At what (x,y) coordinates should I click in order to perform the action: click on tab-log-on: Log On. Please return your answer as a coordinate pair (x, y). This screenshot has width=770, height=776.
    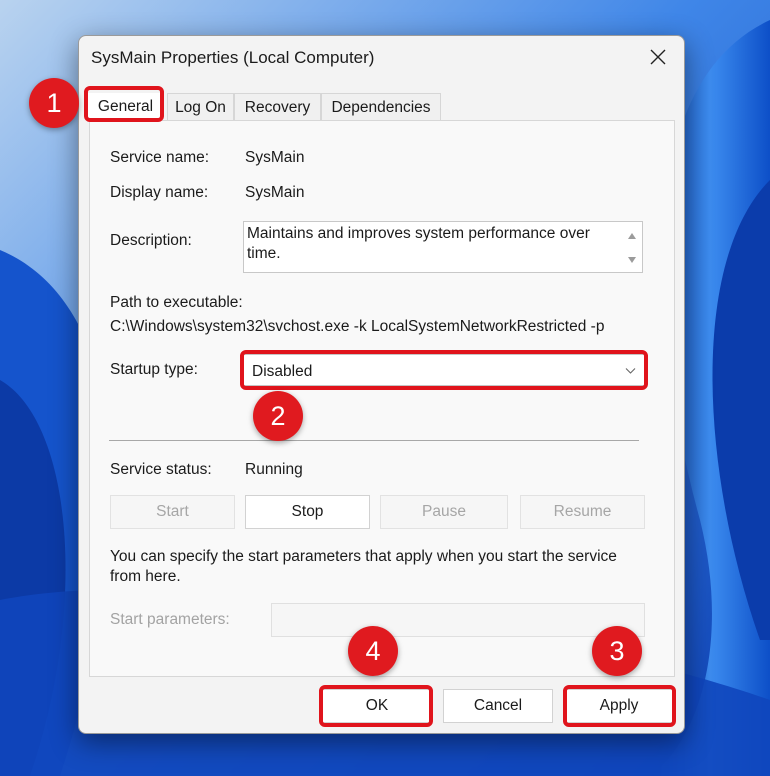
    Looking at the image, I should click on (200, 107).